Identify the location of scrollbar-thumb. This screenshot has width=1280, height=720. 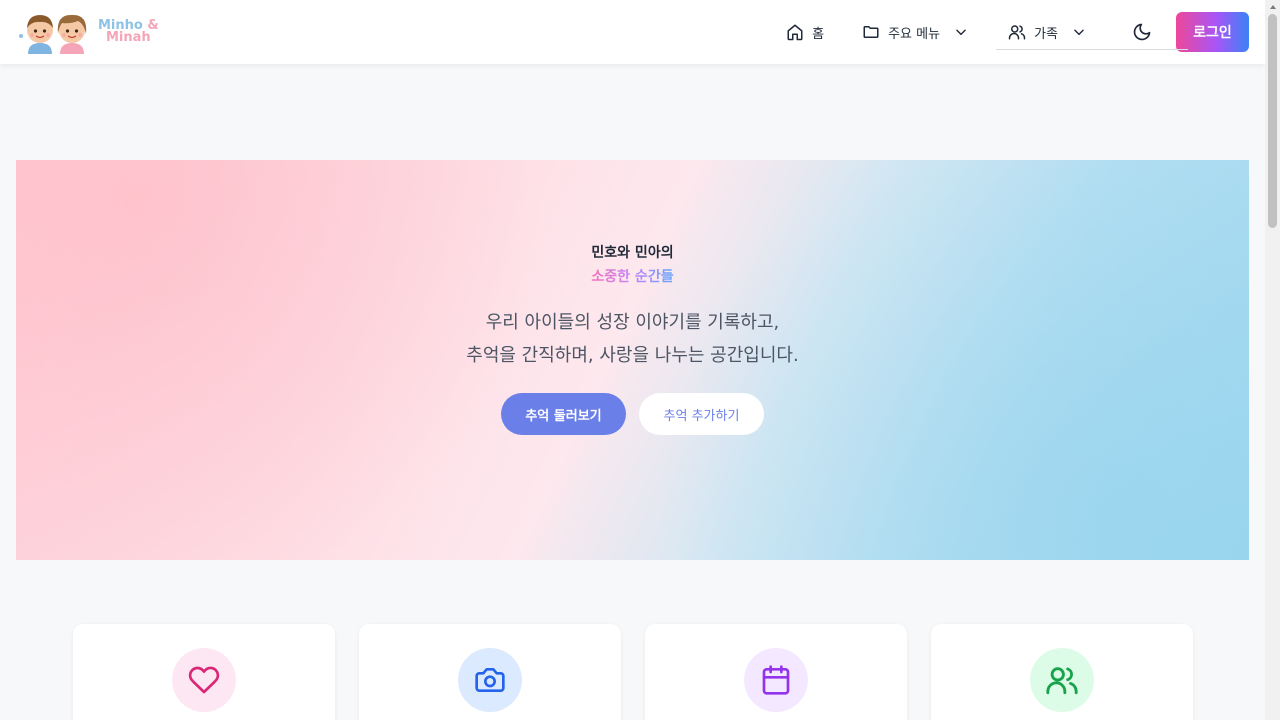
(1272, 121).